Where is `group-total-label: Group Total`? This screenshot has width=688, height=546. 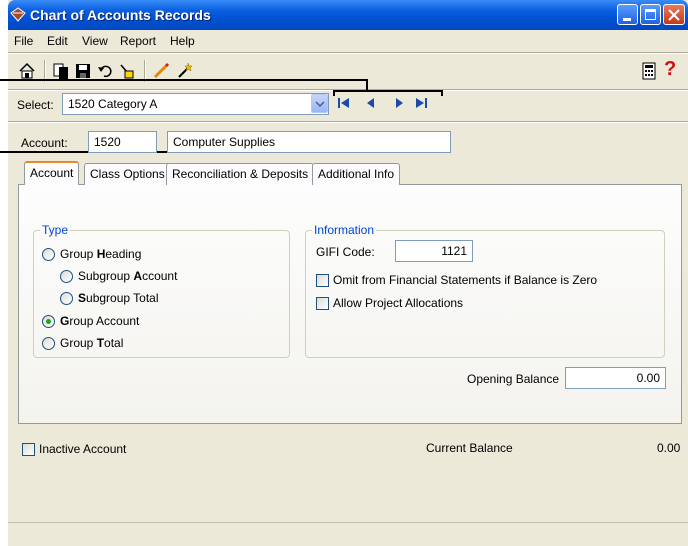
group-total-label: Group Total is located at coordinates (92, 343).